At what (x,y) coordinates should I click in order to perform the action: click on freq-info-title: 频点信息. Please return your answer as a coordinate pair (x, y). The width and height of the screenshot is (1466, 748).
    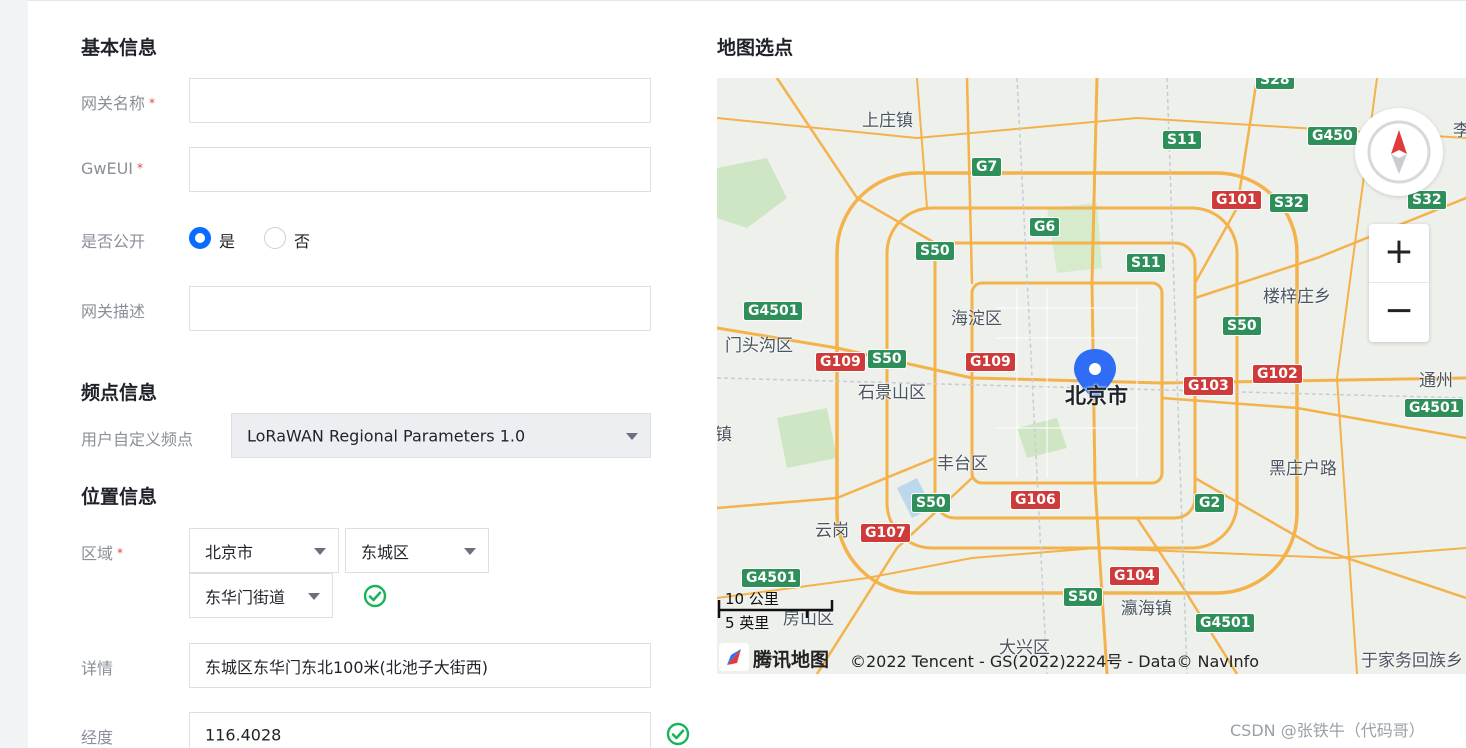
    Looking at the image, I should click on (119, 393).